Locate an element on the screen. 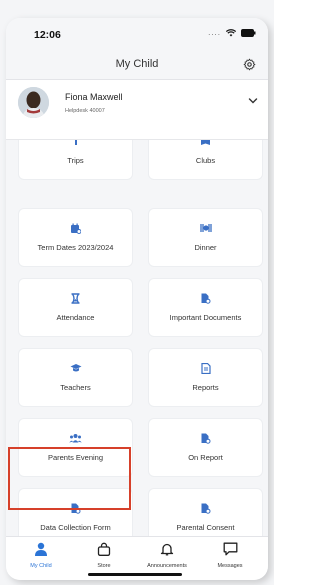 The width and height of the screenshot is (320, 585). tile-label: Reports is located at coordinates (205, 387).